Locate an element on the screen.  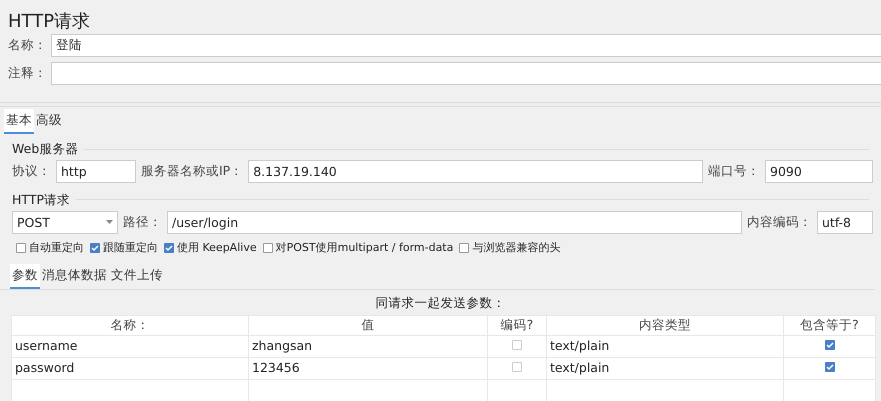
column-header: 编码? is located at coordinates (517, 325).